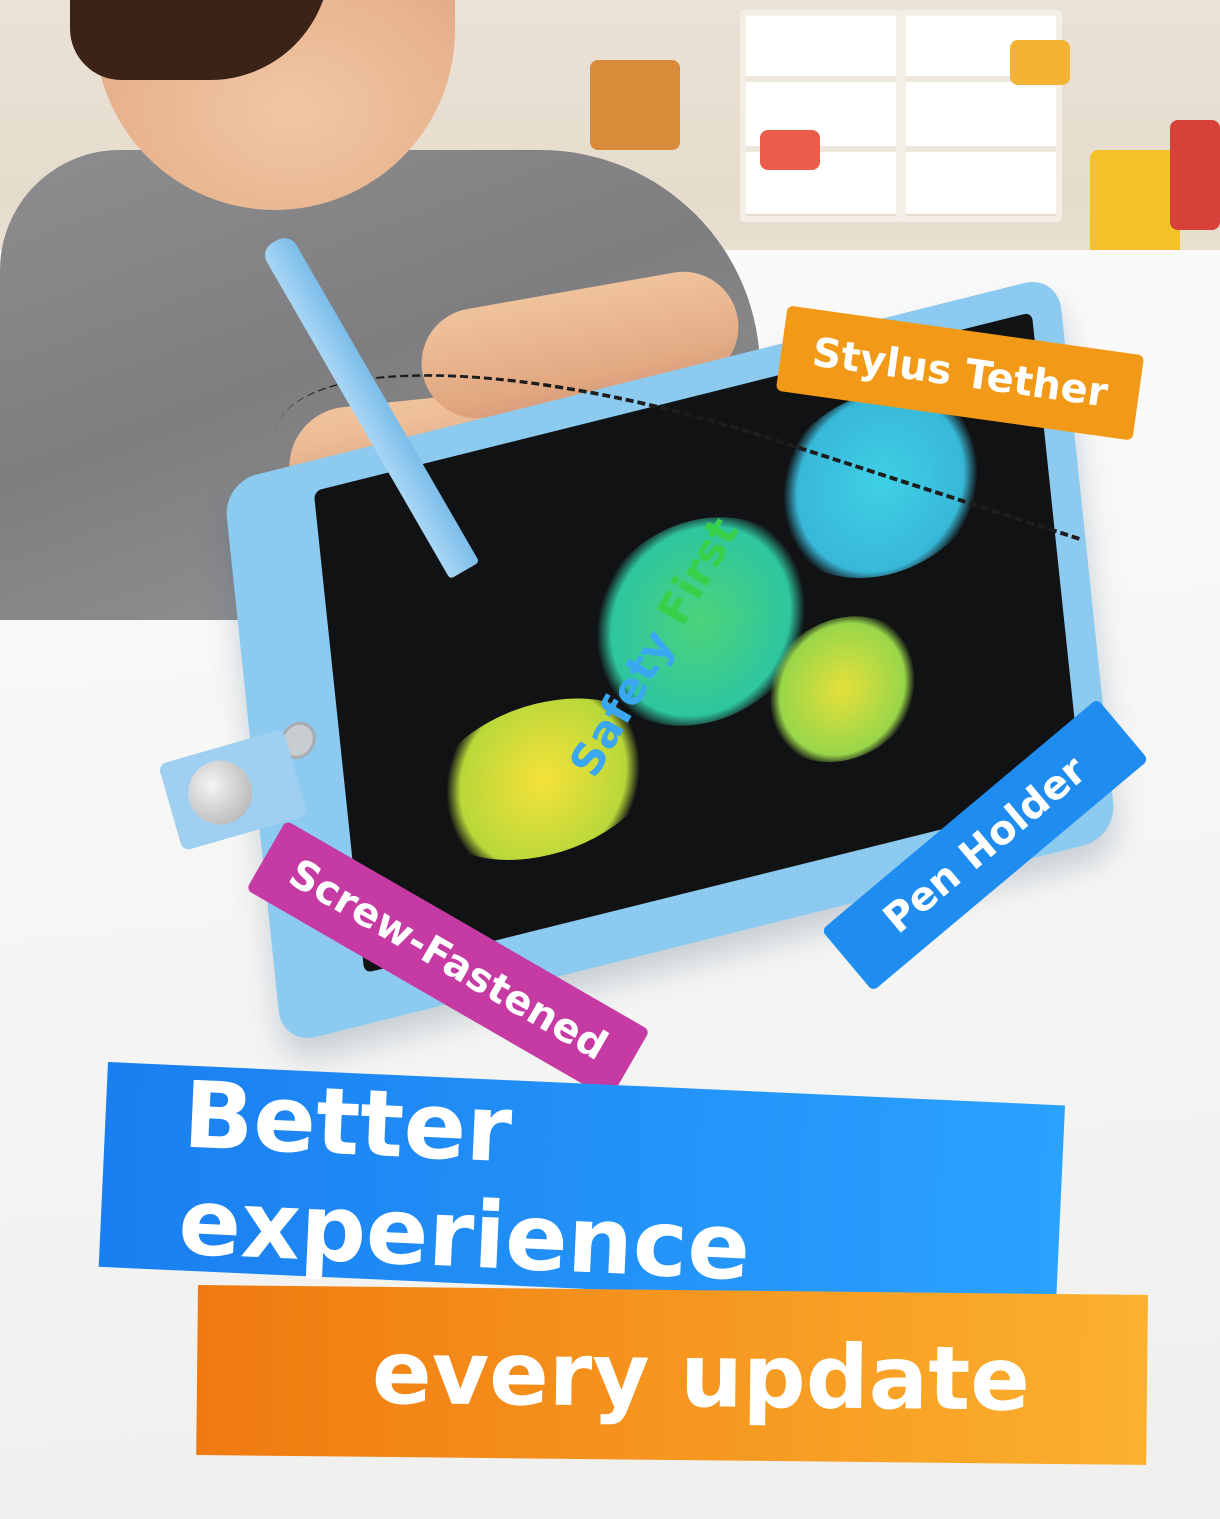 This screenshot has height=1519, width=1220. What do you see at coordinates (1135, 205) in the screenshot?
I see `toy-chair` at bounding box center [1135, 205].